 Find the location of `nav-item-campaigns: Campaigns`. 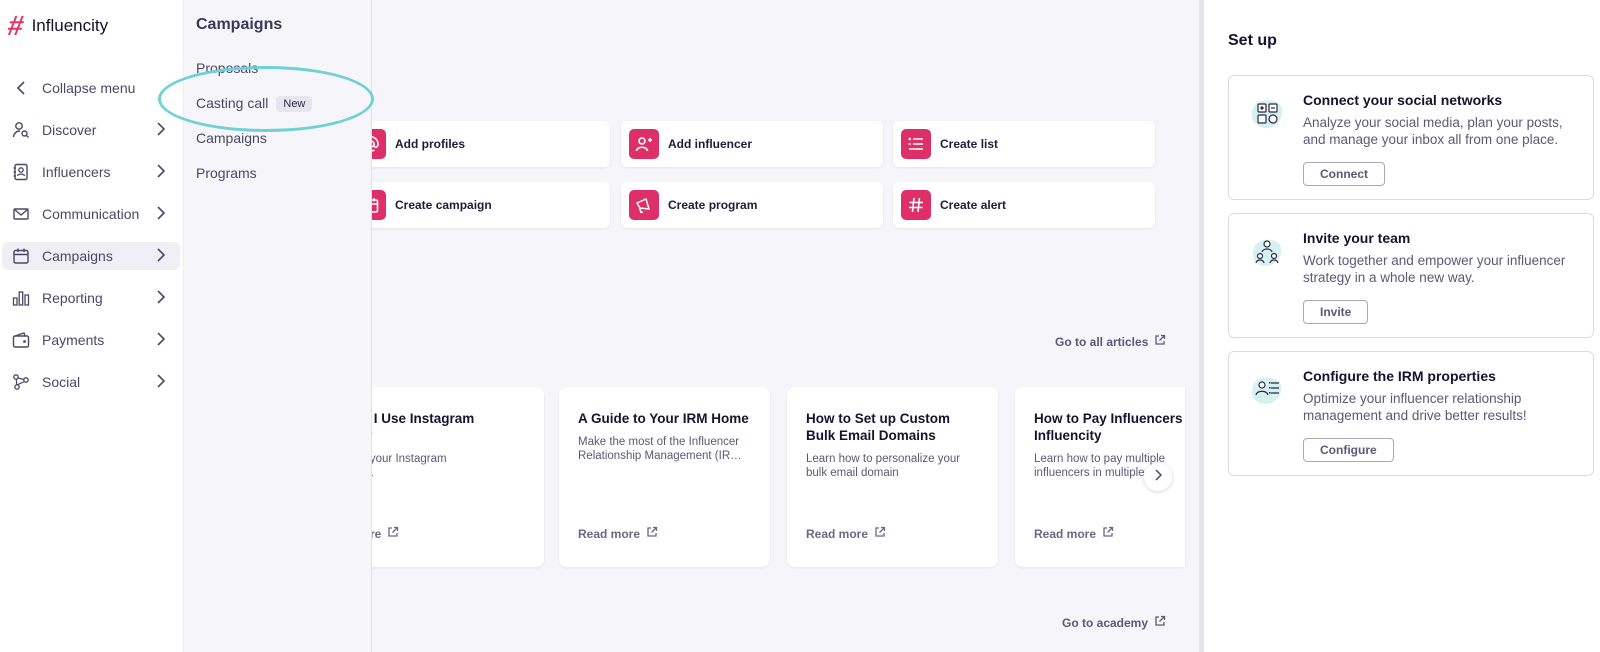

nav-item-campaigns: Campaigns is located at coordinates (91, 256).